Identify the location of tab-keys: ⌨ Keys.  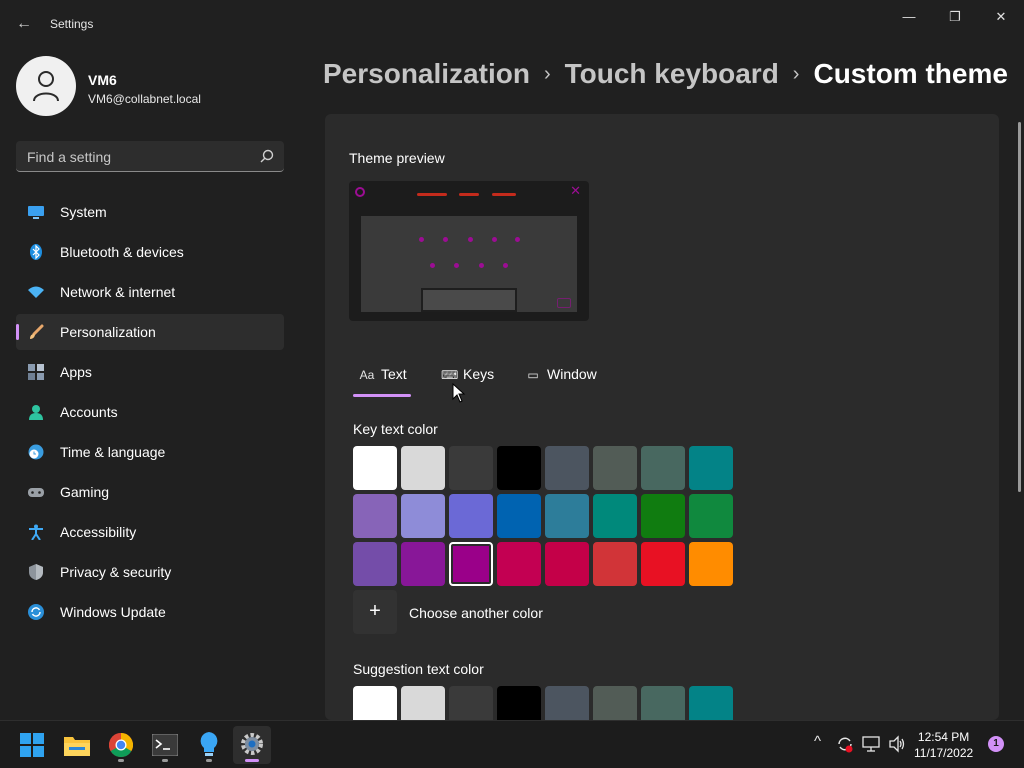
(467, 382).